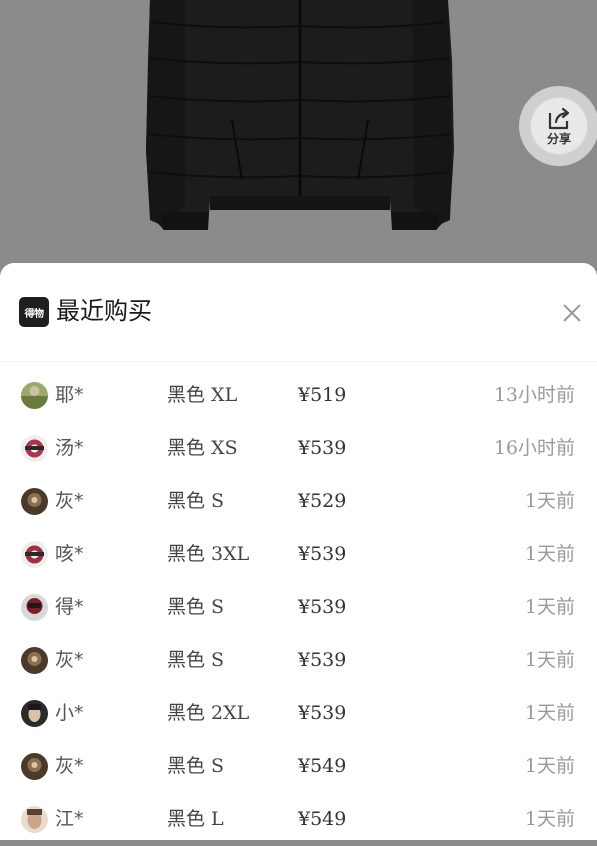  I want to click on purchase-row: 汤* 黑色 XS ¥539 16小时前, so click(298, 448).